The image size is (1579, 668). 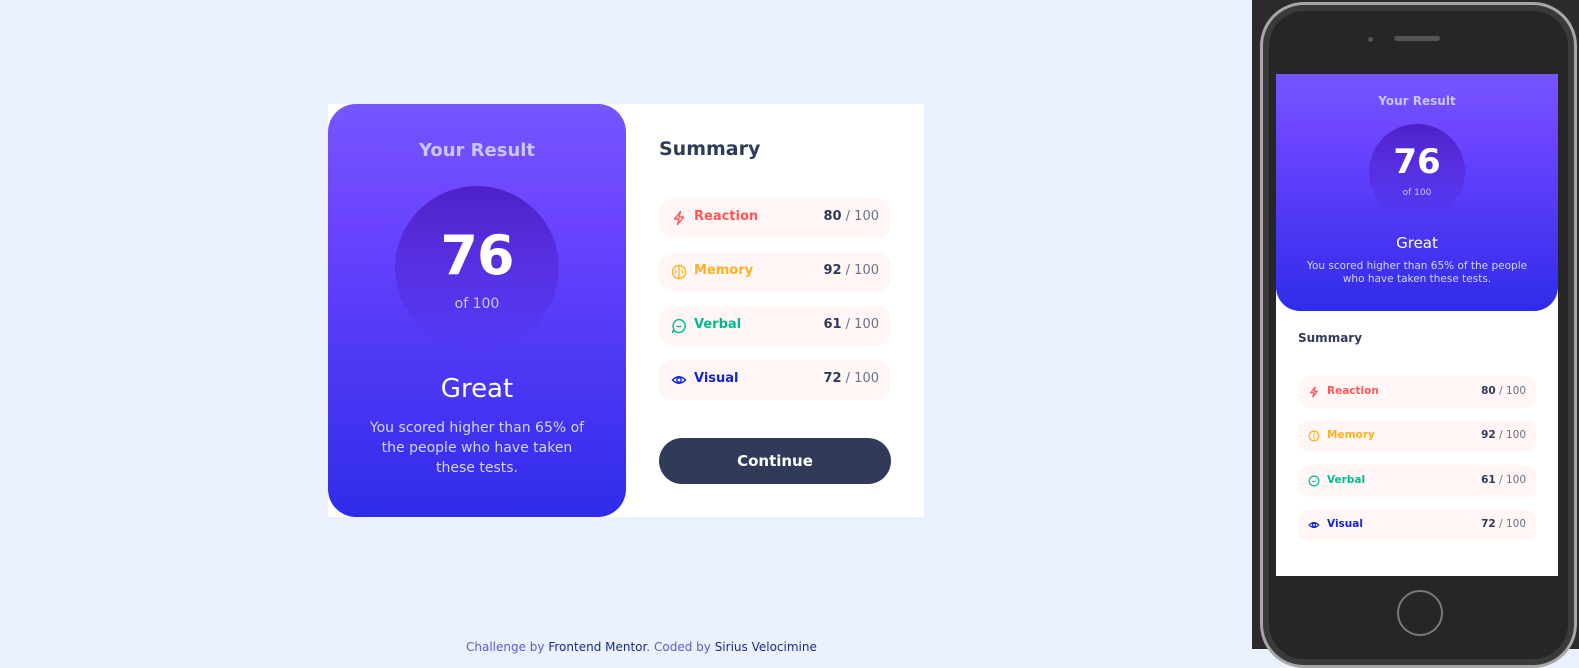 What do you see at coordinates (1417, 392) in the screenshot?
I see `mobile-summary-item-reaction: Reaction 80 / 100` at bounding box center [1417, 392].